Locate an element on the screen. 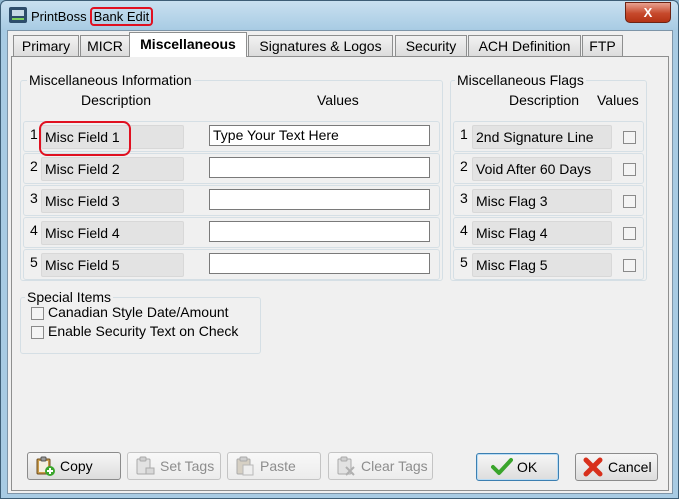 The image size is (679, 499). paste-button: Paste is located at coordinates (274, 466).